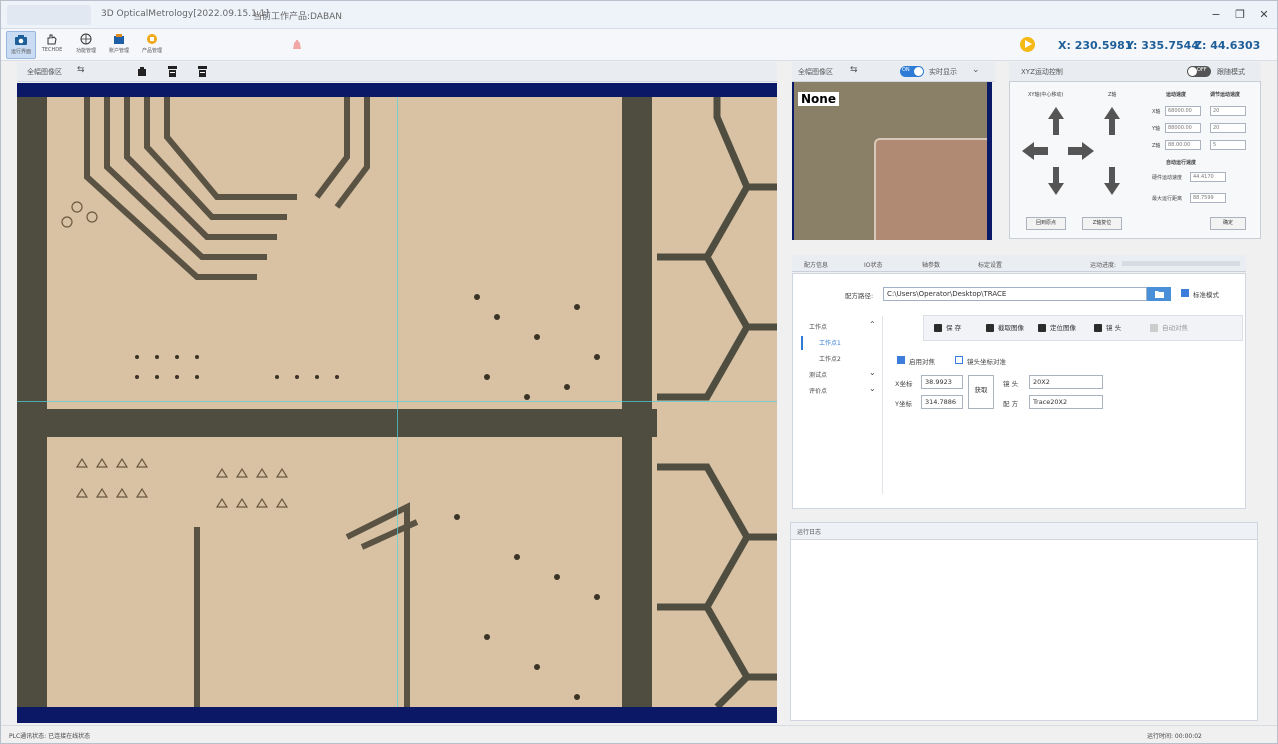 Image resolution: width=1278 pixels, height=744 pixels. I want to click on hardware-speed-input: 44.4170, so click(1208, 177).